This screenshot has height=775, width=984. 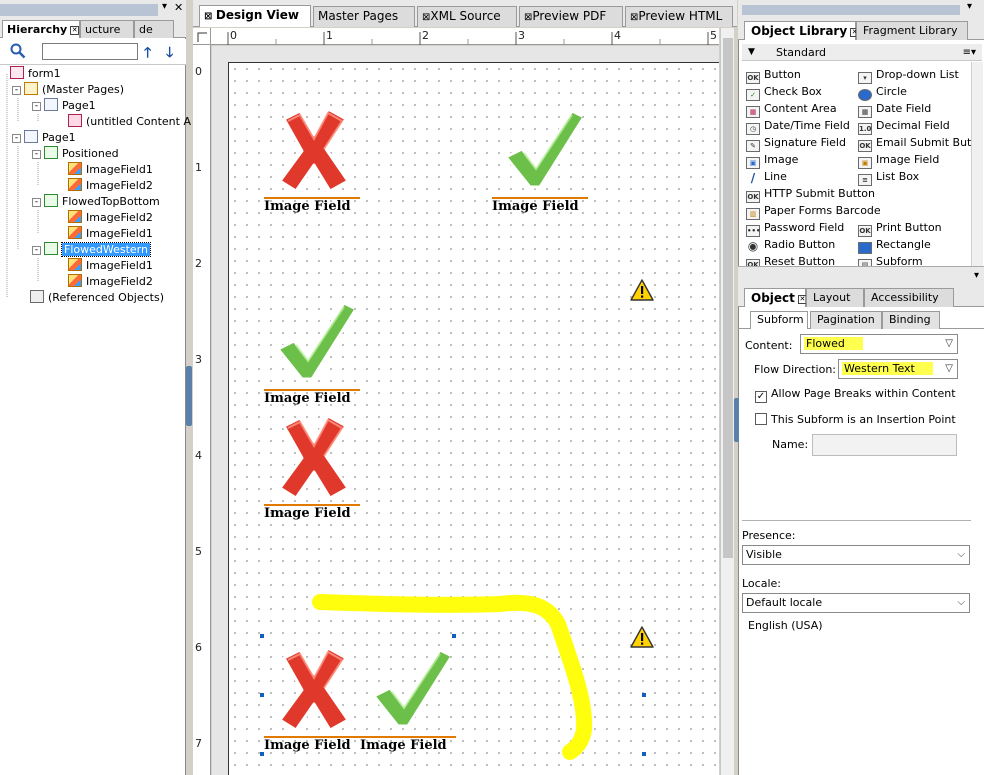 I want to click on tree-node-master-pages: - (Master Pages), so click(x=68, y=90).